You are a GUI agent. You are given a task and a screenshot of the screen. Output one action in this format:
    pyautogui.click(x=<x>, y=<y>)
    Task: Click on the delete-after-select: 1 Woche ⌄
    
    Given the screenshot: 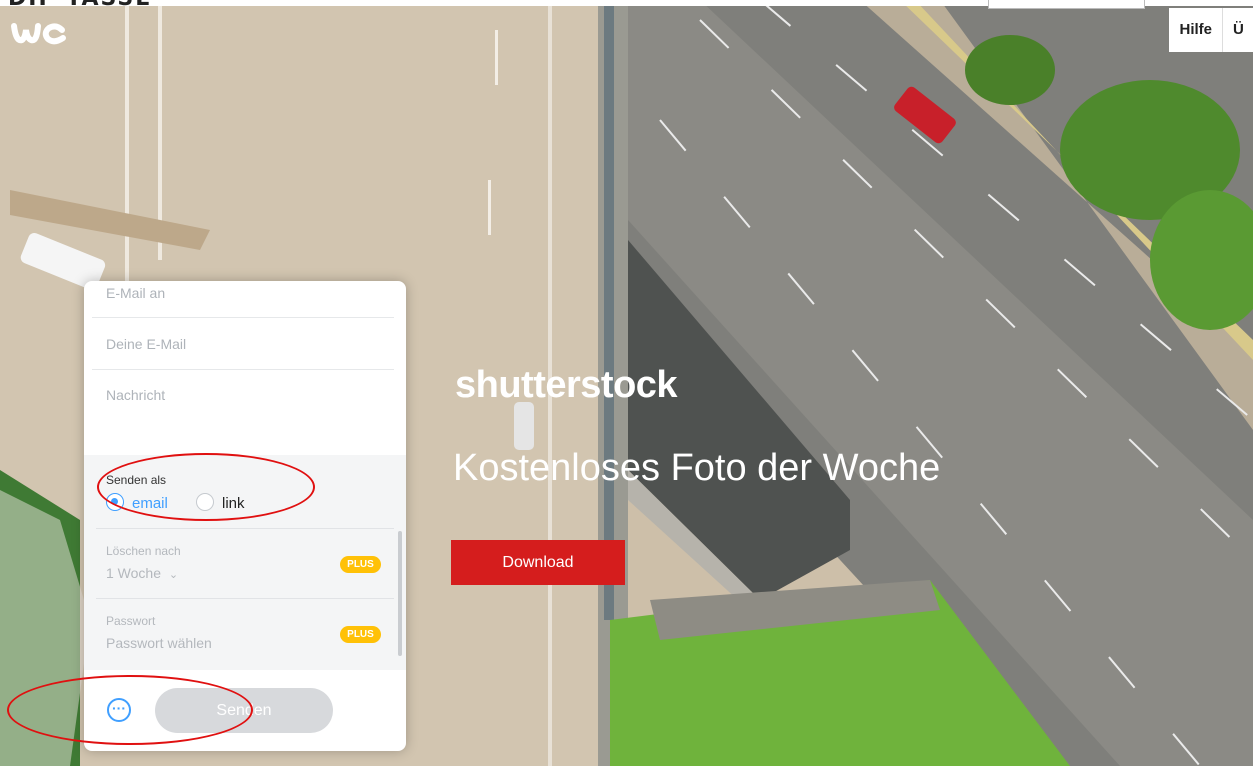 What is the action you would take?
    pyautogui.click(x=142, y=573)
    